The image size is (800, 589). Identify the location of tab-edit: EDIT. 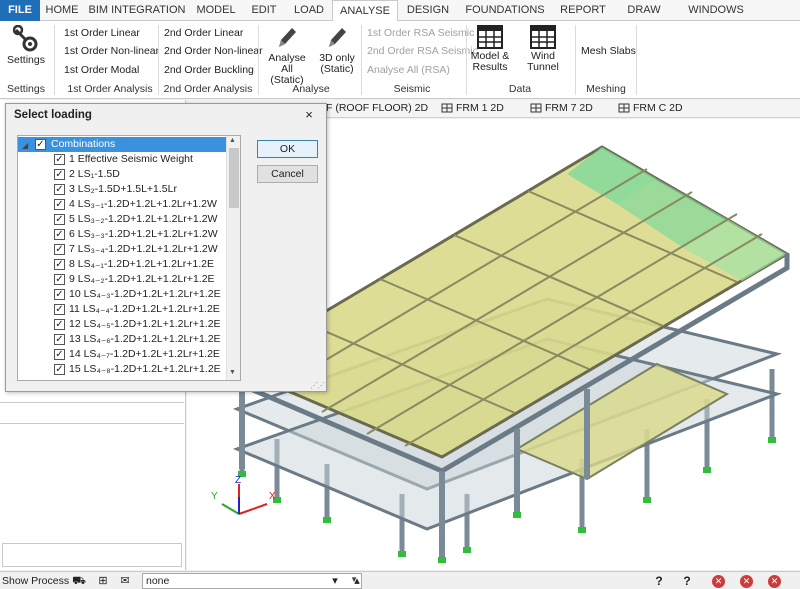
(264, 10).